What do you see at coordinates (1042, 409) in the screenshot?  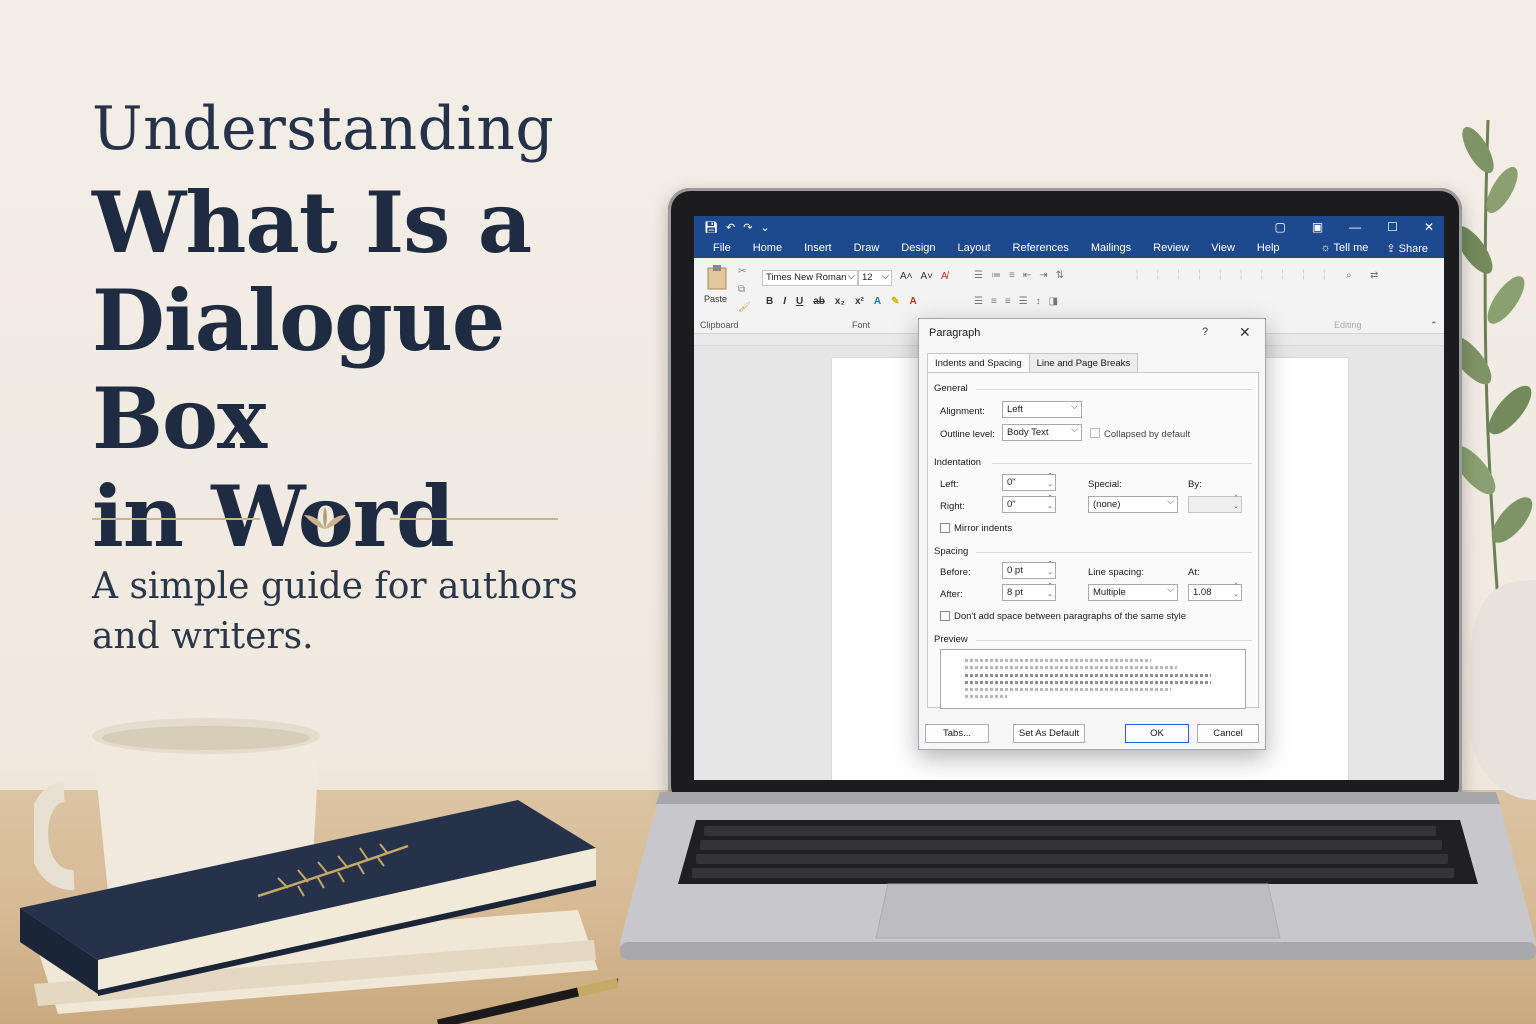 I see `alignment-dropdown: Left` at bounding box center [1042, 409].